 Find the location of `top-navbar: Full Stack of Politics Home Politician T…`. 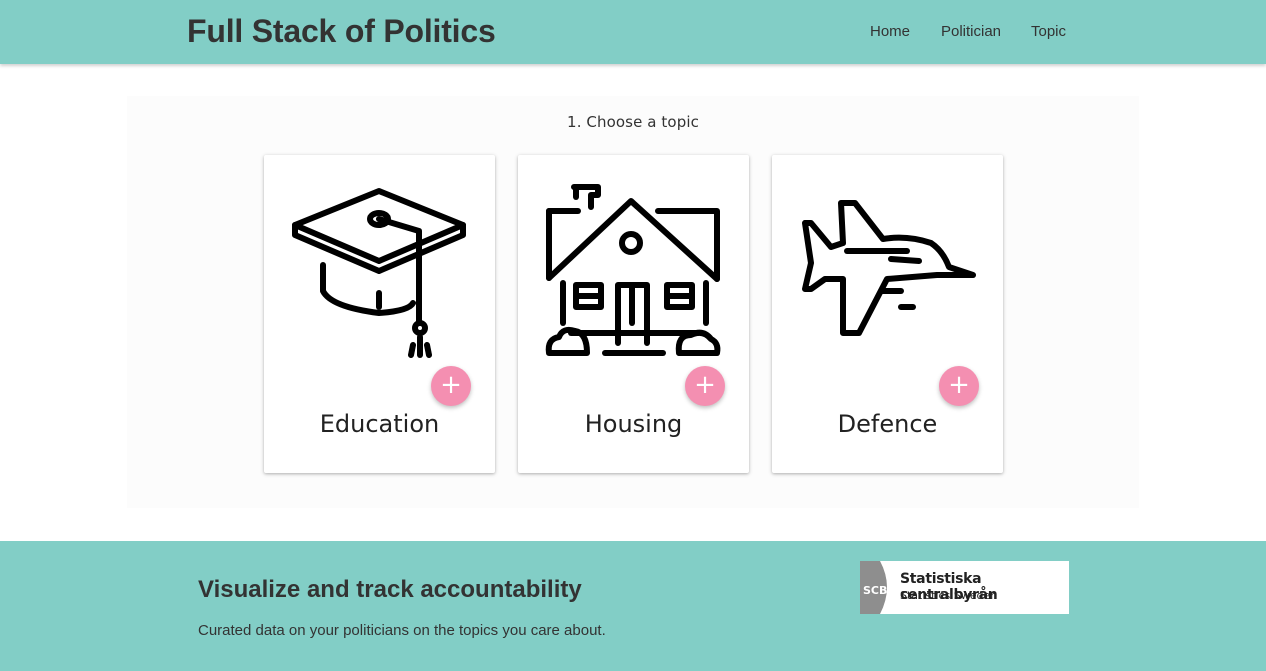

top-navbar: Full Stack of Politics Home Politician T… is located at coordinates (633, 32).